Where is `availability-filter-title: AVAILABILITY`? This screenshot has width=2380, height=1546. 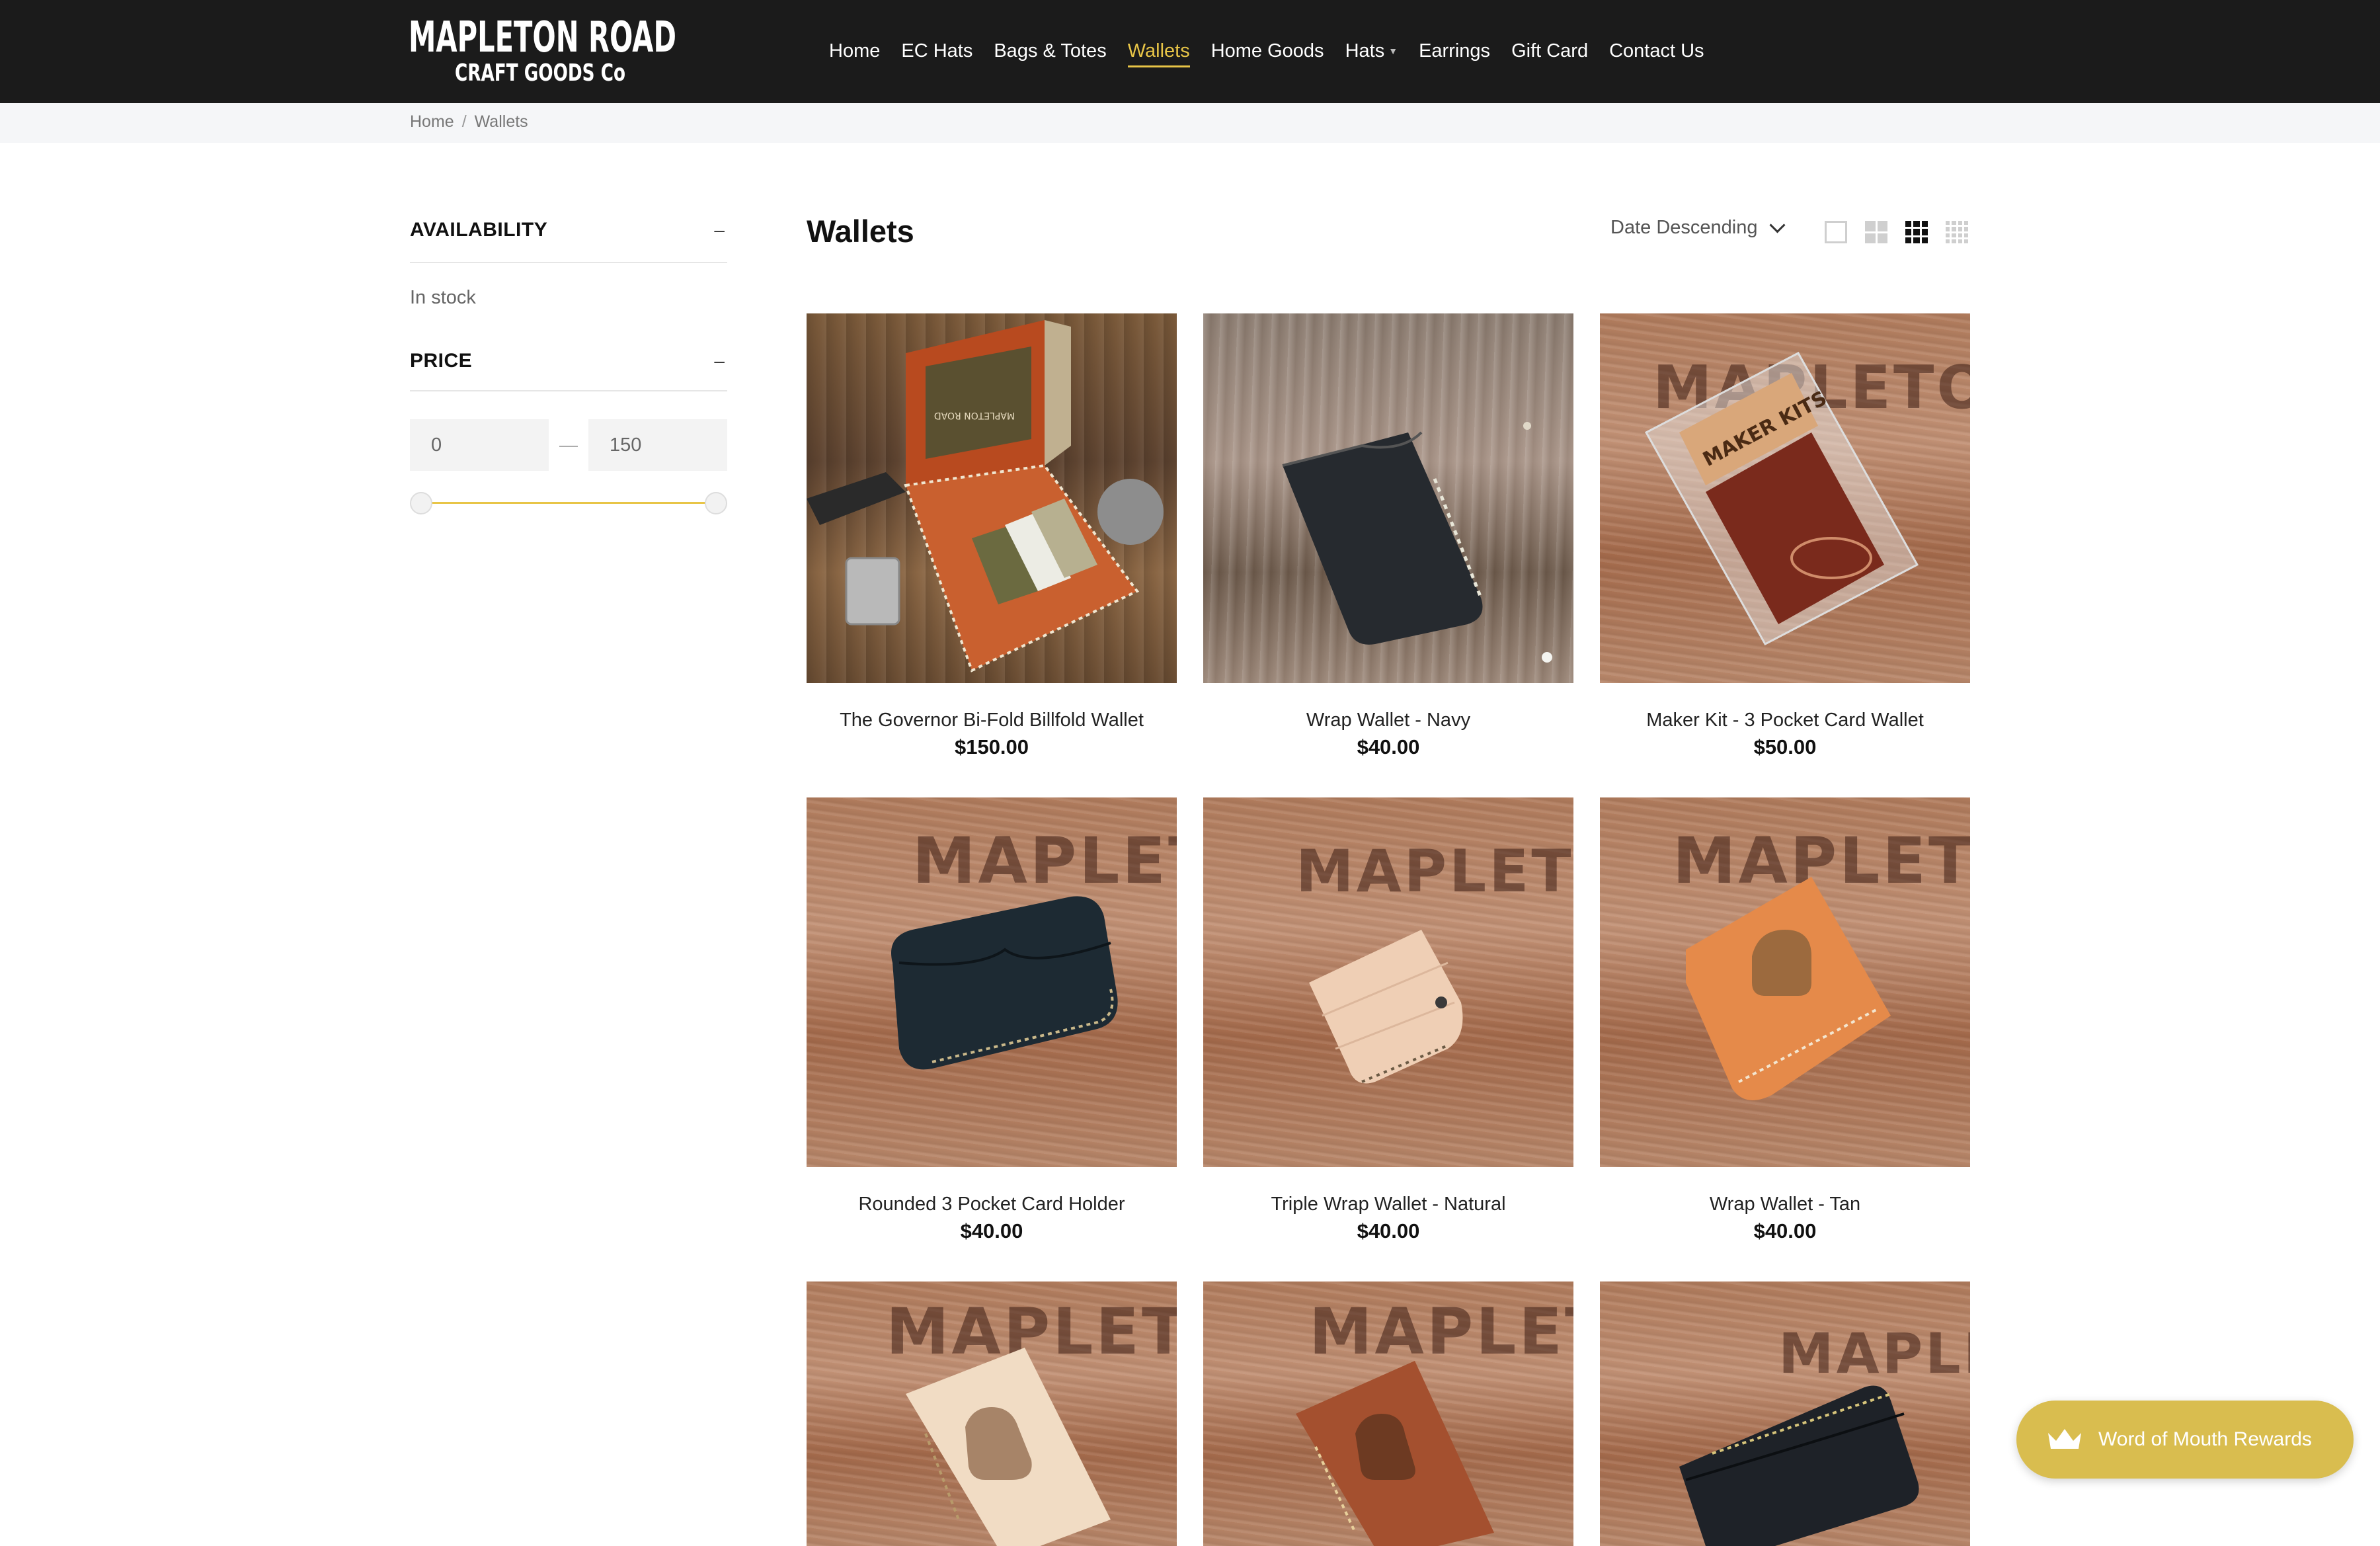 availability-filter-title: AVAILABILITY is located at coordinates (479, 230).